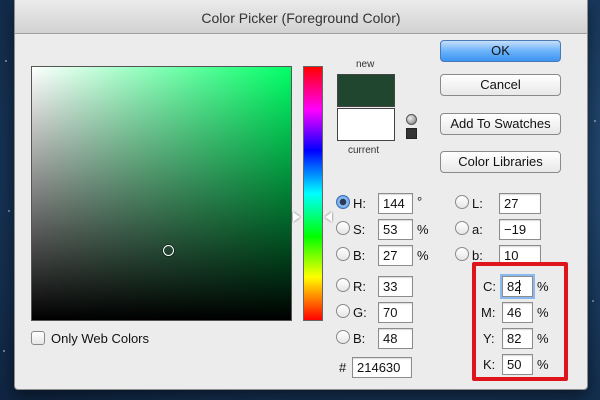  What do you see at coordinates (462, 254) in the screenshot?
I see `b-channel-radio` at bounding box center [462, 254].